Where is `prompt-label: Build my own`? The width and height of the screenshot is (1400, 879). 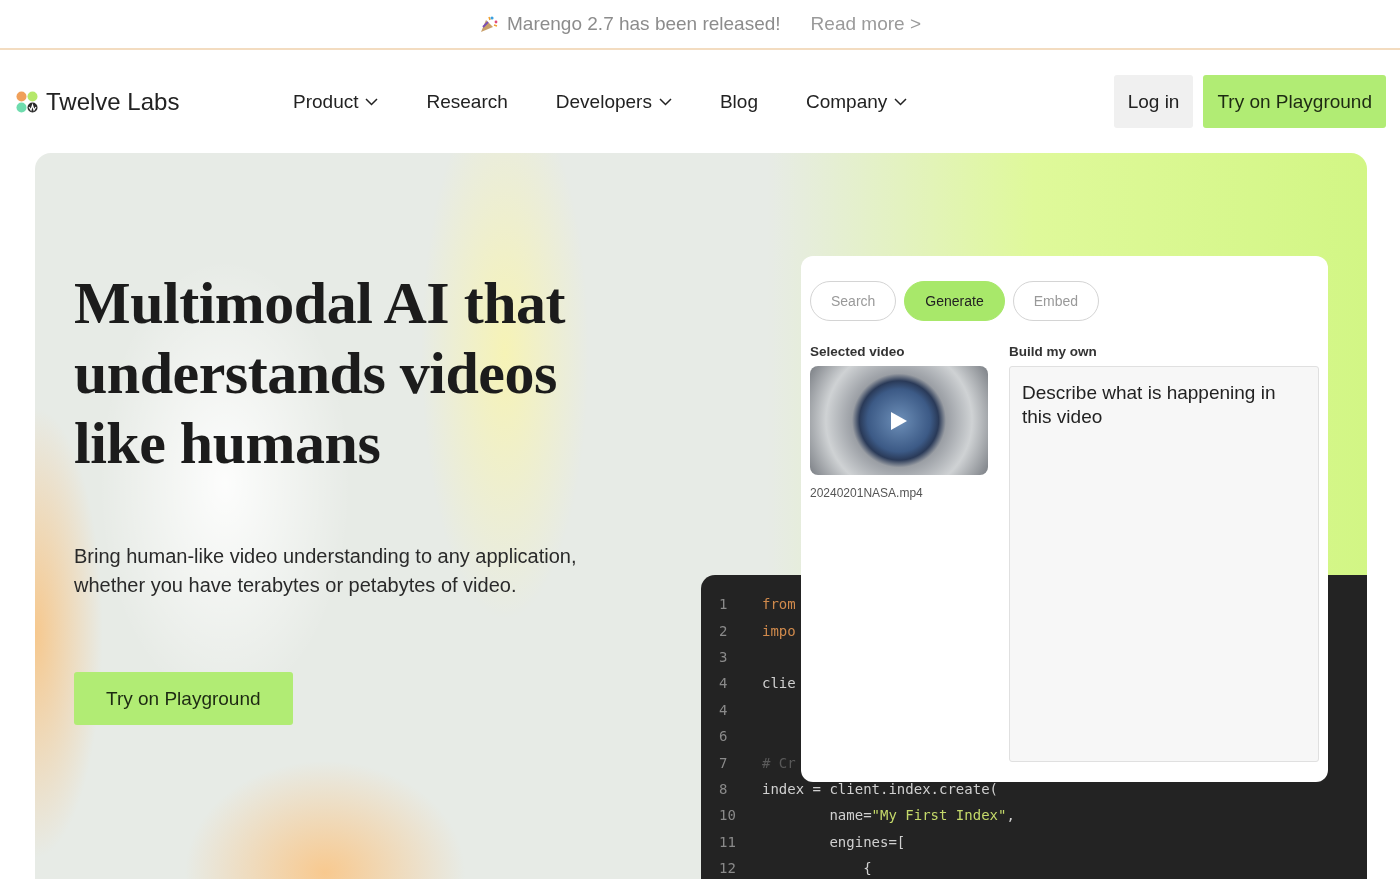
prompt-label: Build my own is located at coordinates (1053, 352).